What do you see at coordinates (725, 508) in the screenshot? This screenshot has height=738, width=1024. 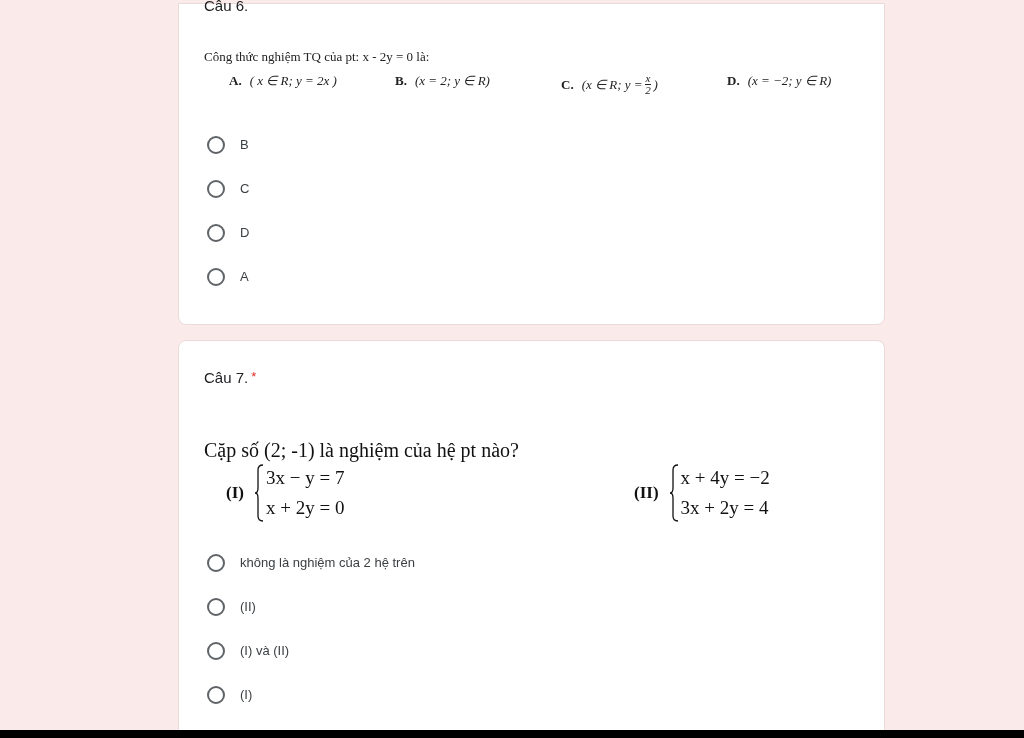 I see `equation: 3x + 2y = 4` at bounding box center [725, 508].